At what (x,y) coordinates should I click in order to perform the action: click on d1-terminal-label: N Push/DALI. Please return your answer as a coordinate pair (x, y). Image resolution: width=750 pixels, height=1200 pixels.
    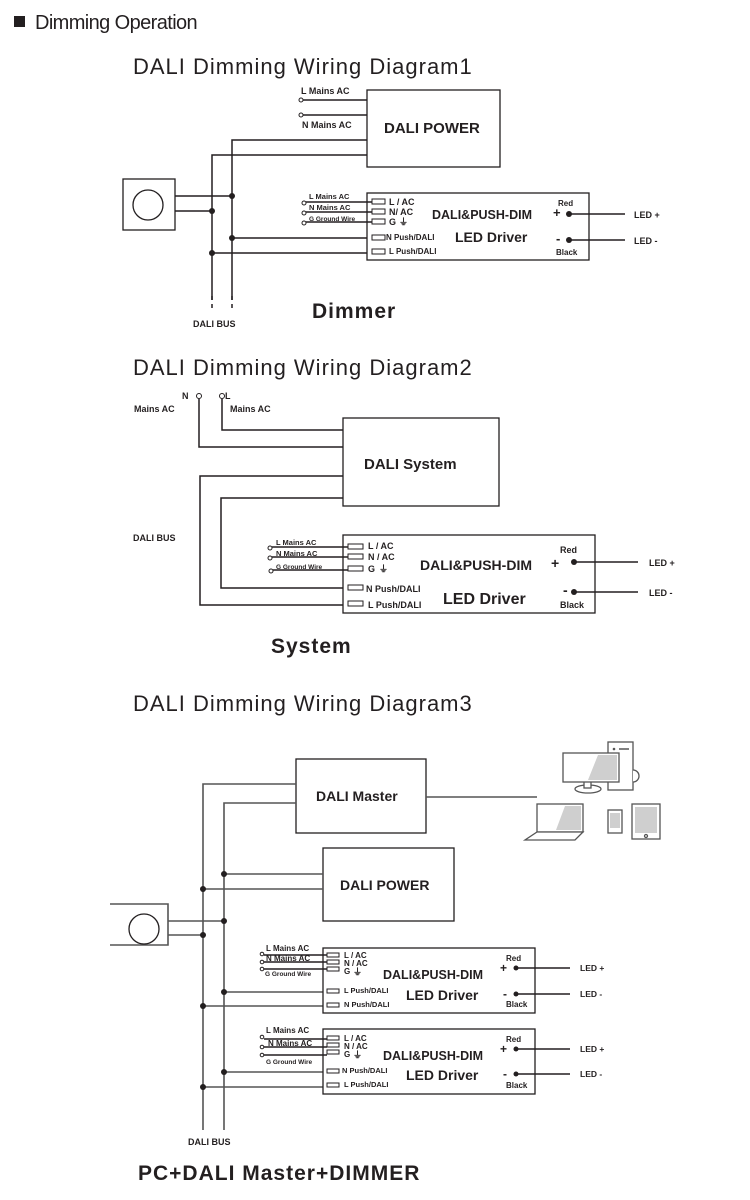
    Looking at the image, I should click on (410, 237).